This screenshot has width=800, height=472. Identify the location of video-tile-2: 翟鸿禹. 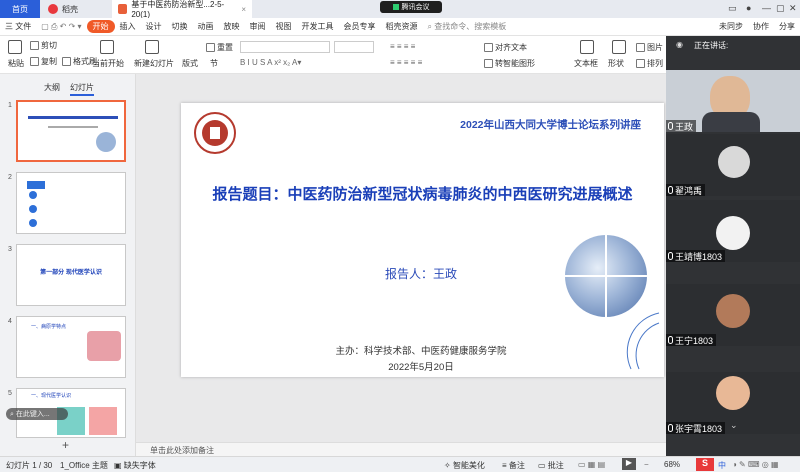
(733, 165).